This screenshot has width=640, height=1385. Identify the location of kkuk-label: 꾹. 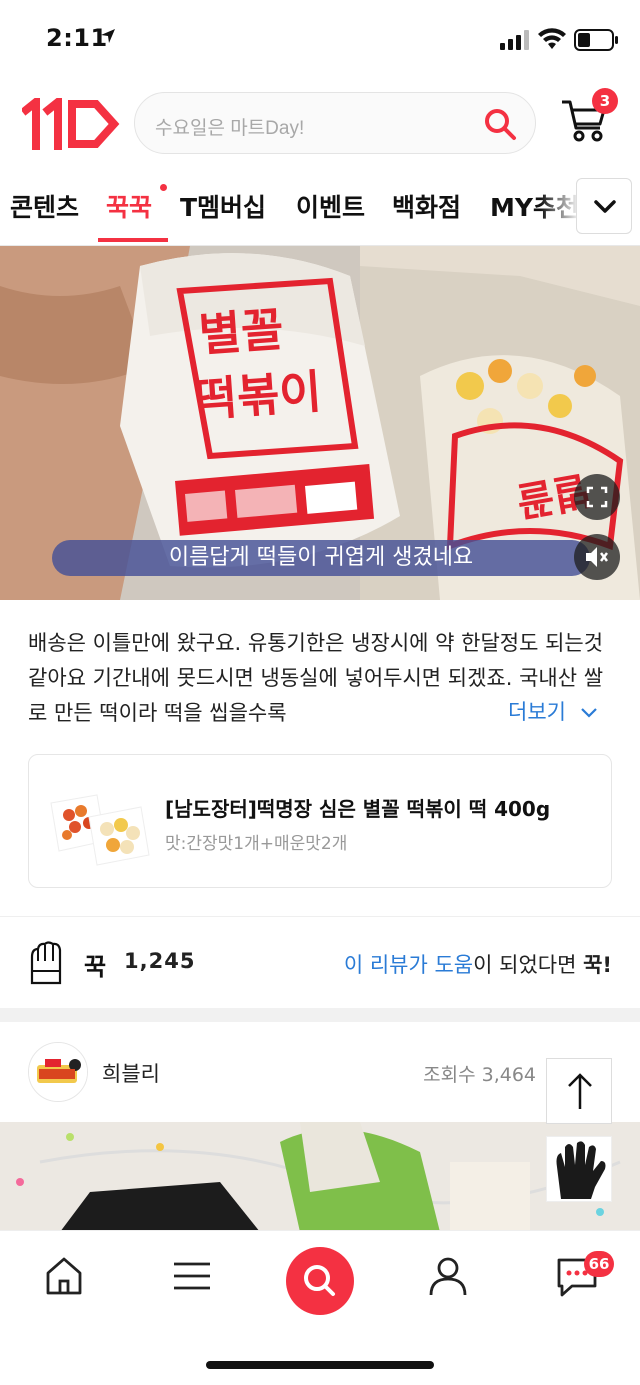
(95, 967).